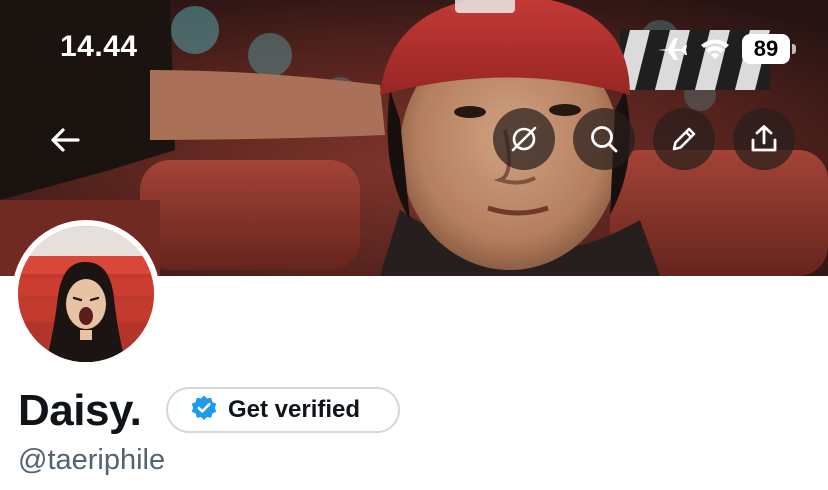  Describe the element at coordinates (294, 409) in the screenshot. I see `get-verified-label: Get verified` at that location.